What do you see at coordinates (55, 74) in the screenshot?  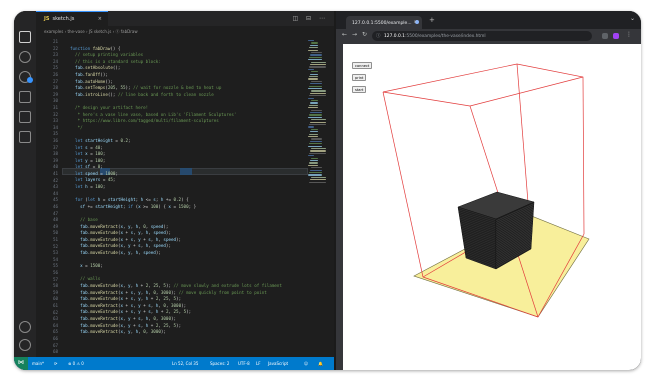 I see `line-number: 26` at bounding box center [55, 74].